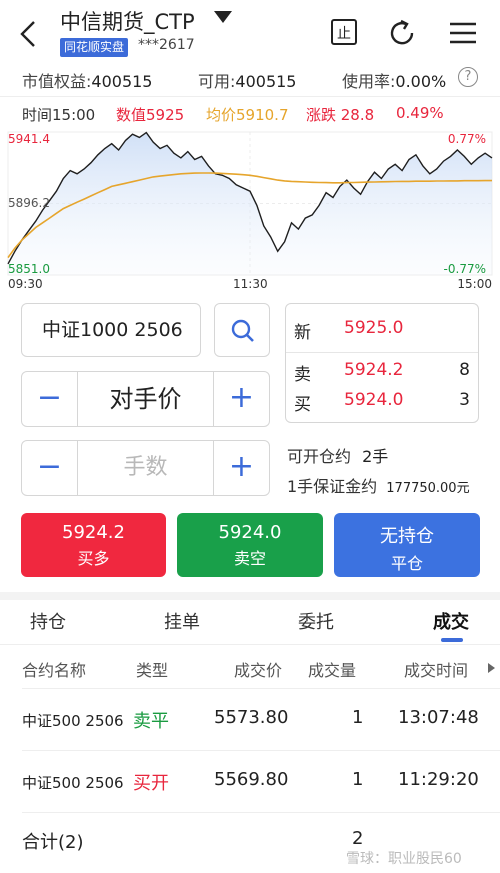 This screenshot has width=500, height=873. I want to click on symbol-search-button, so click(242, 330).